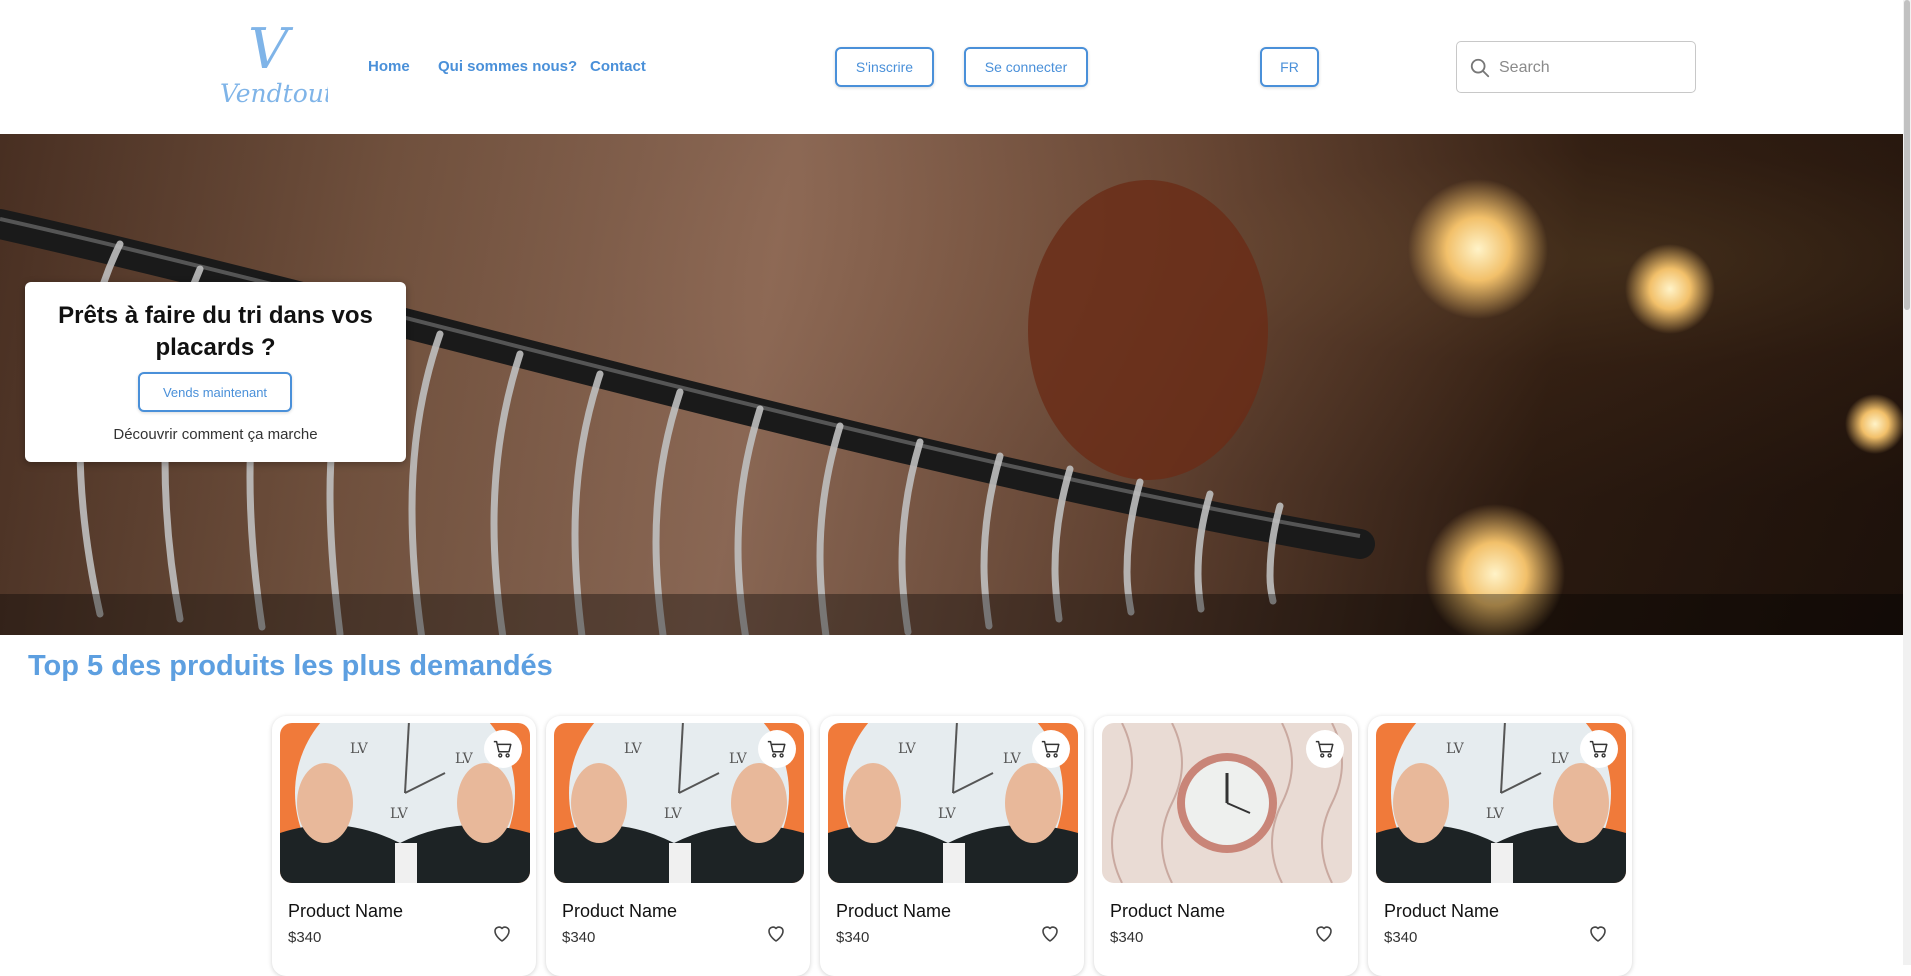  Describe the element at coordinates (1907, 482) in the screenshot. I see `scrollbar` at that location.